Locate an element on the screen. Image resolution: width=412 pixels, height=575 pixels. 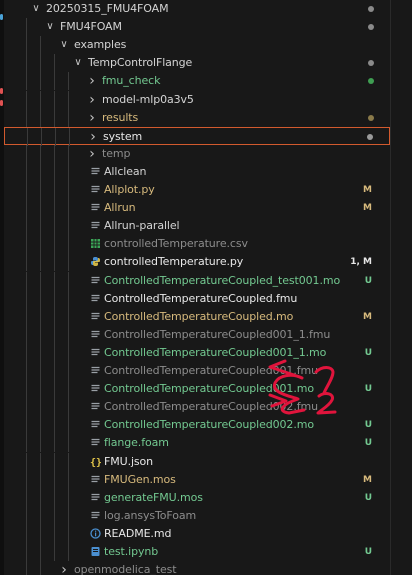
scrollbar is located at coordinates (390, 287).